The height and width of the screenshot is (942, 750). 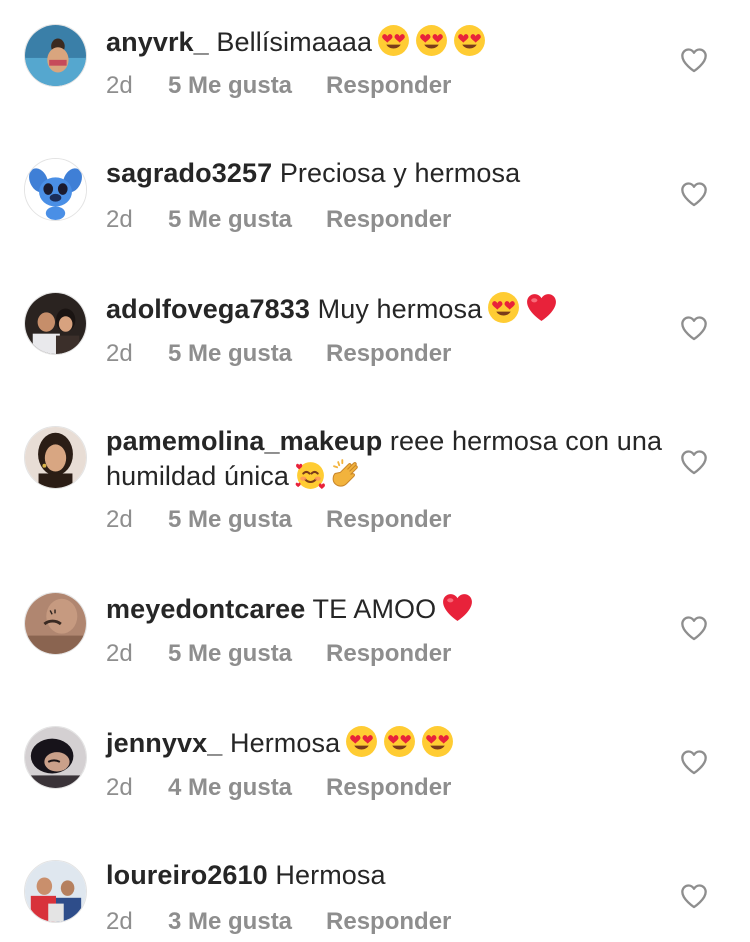 I want to click on comment-text: TE AMOO, so click(x=374, y=609).